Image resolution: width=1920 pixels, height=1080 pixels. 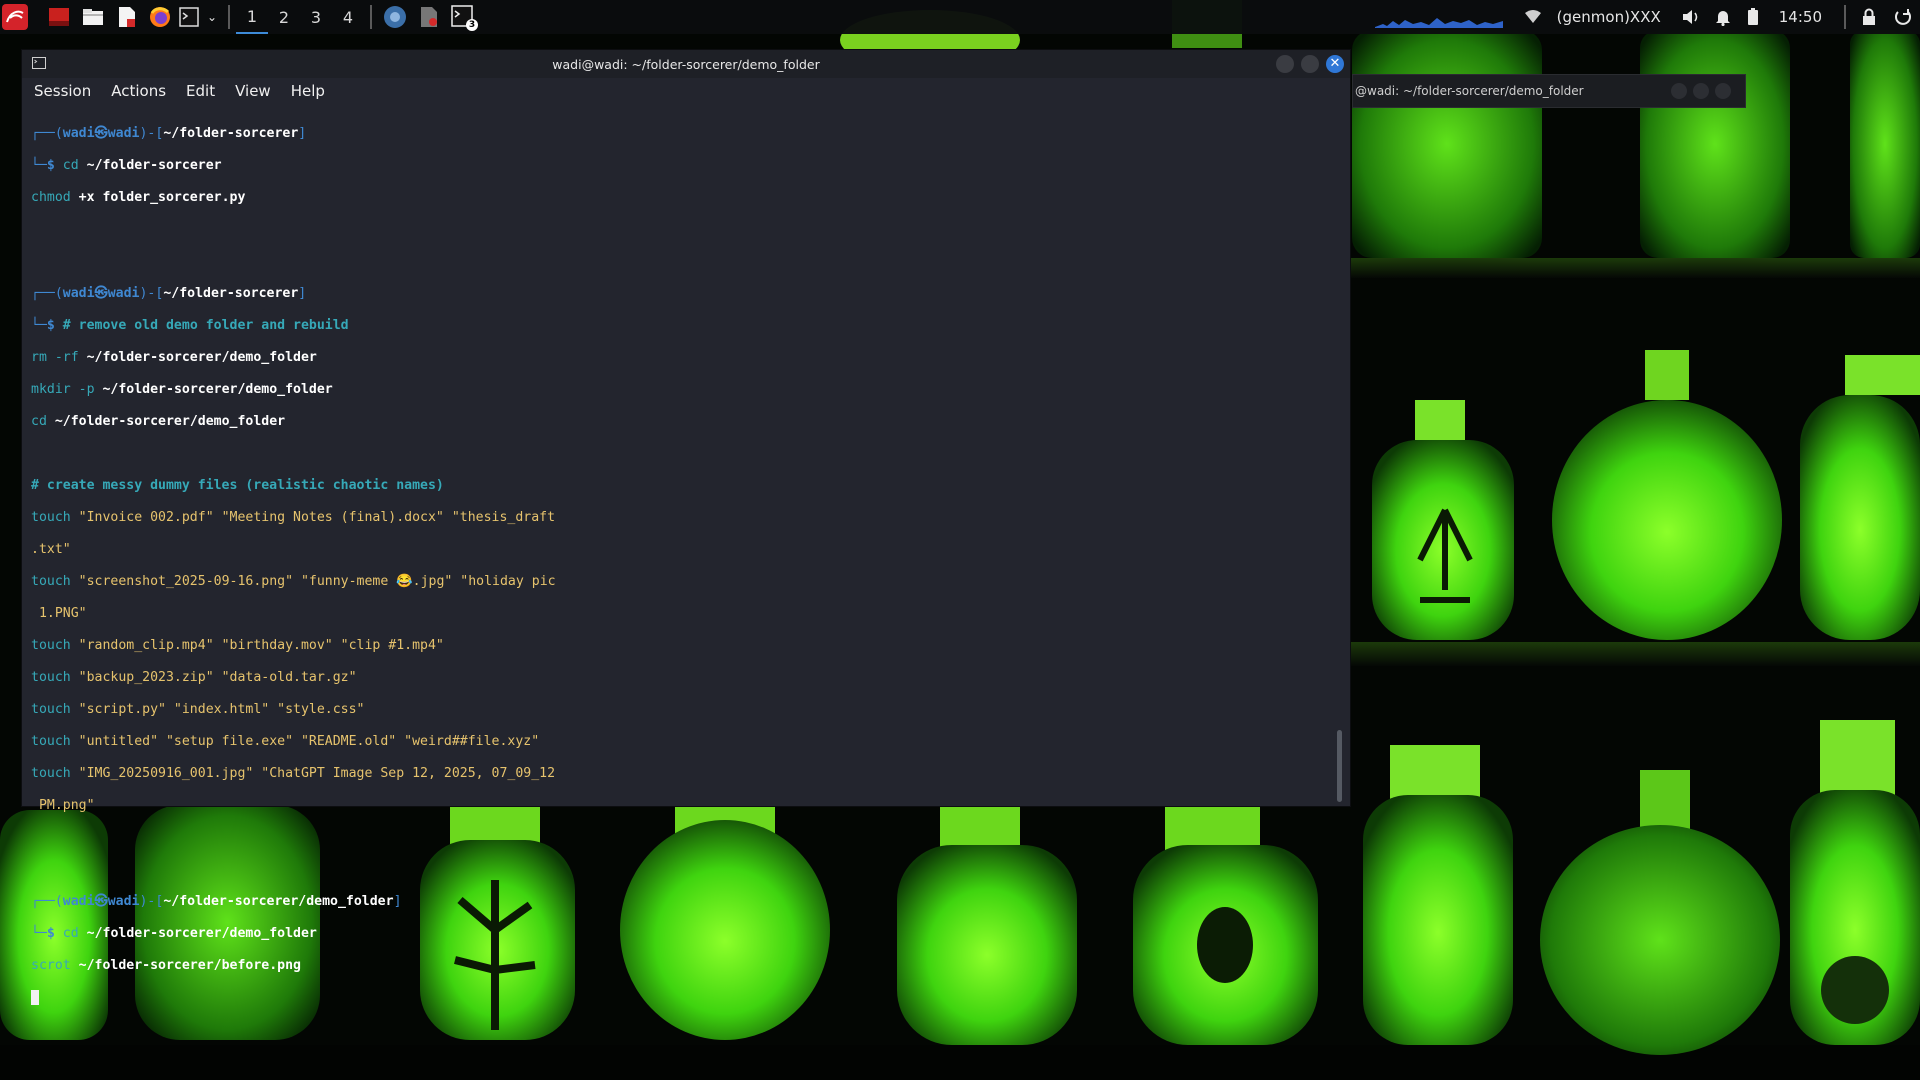 What do you see at coordinates (681, 998) in the screenshot?
I see `cursor-line` at bounding box center [681, 998].